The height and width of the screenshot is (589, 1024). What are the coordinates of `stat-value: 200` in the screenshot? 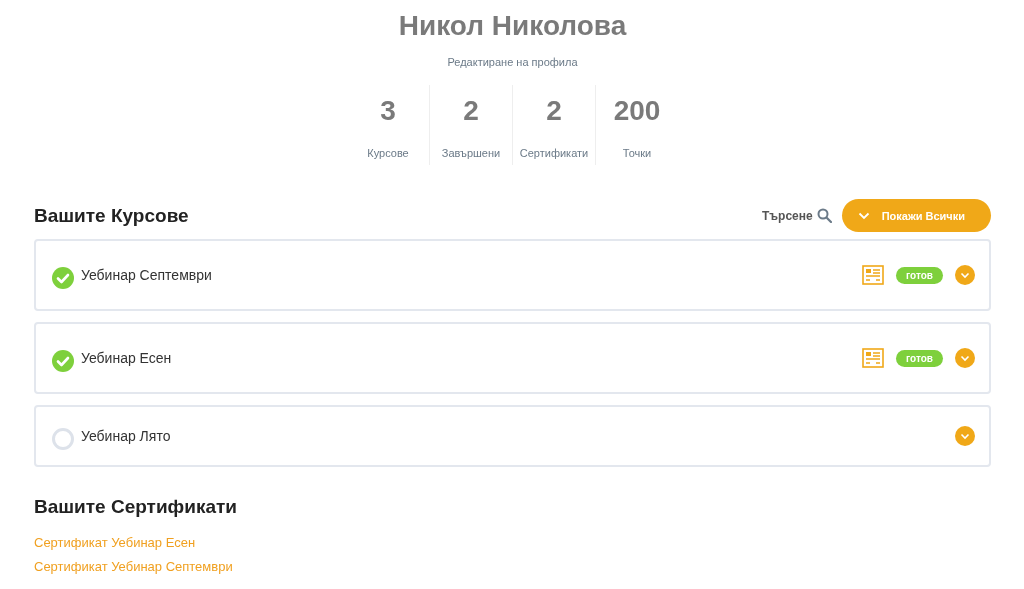 It's located at (637, 111).